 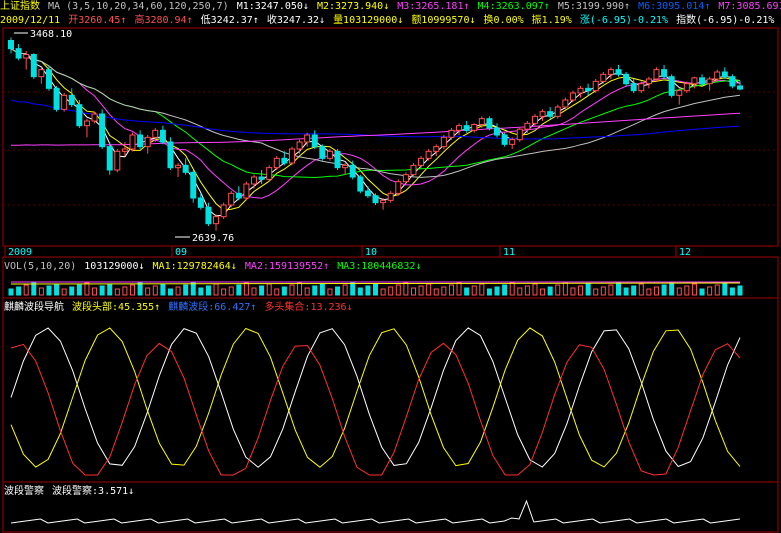 I want to click on ma-m3: M3:3265.181↑, so click(x=433, y=6).